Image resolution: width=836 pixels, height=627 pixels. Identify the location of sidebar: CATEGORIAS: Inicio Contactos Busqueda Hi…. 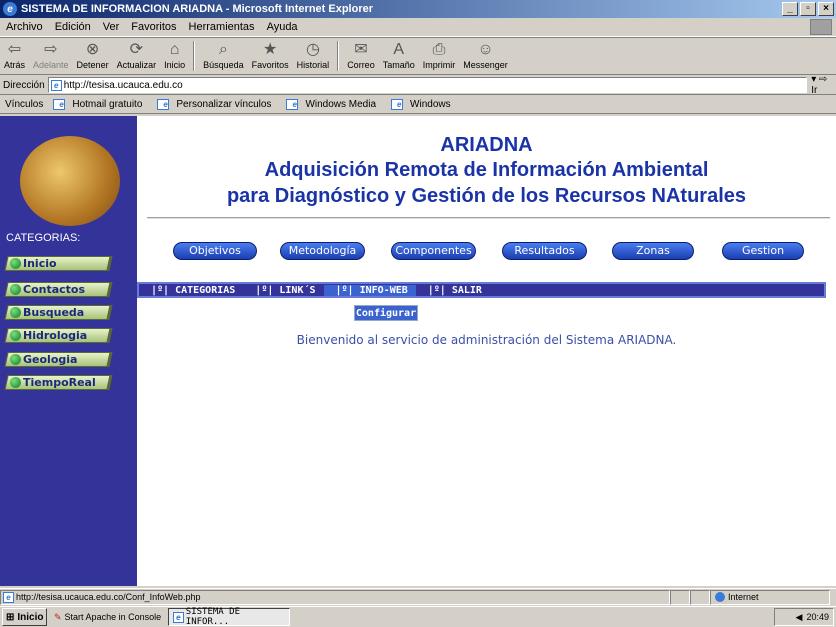
(68, 351).